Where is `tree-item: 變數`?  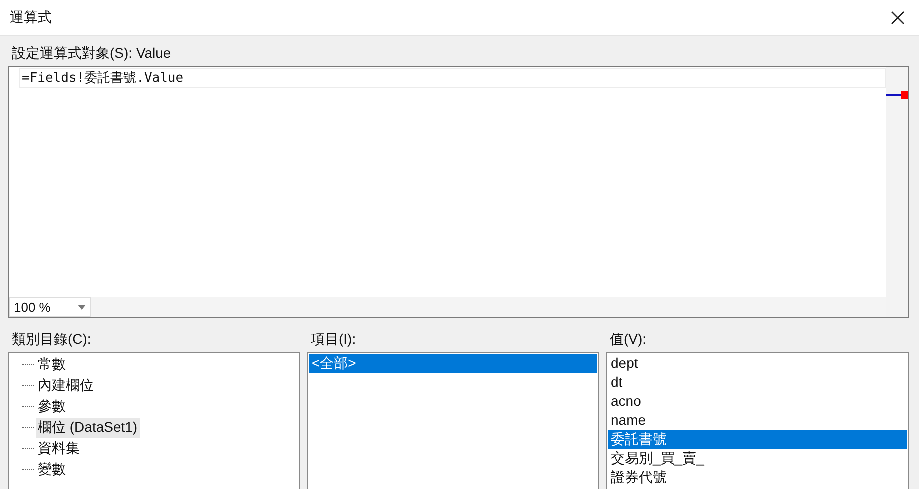
tree-item: 變數 is located at coordinates (52, 470).